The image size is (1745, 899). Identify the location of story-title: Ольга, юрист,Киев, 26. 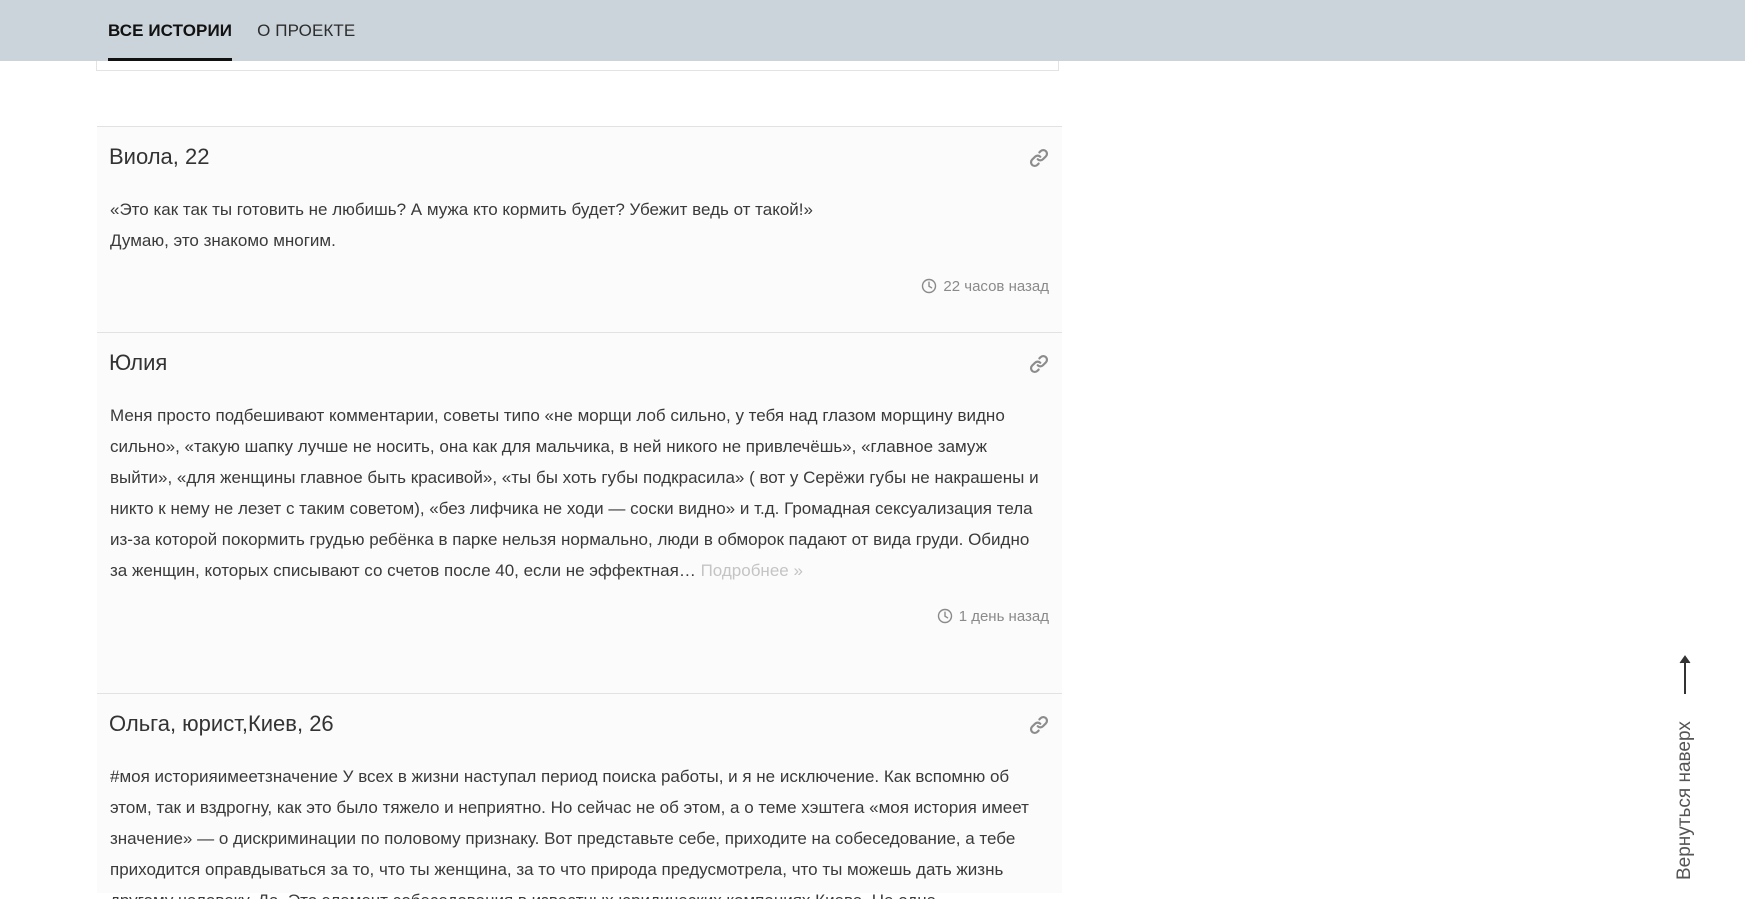
(579, 724).